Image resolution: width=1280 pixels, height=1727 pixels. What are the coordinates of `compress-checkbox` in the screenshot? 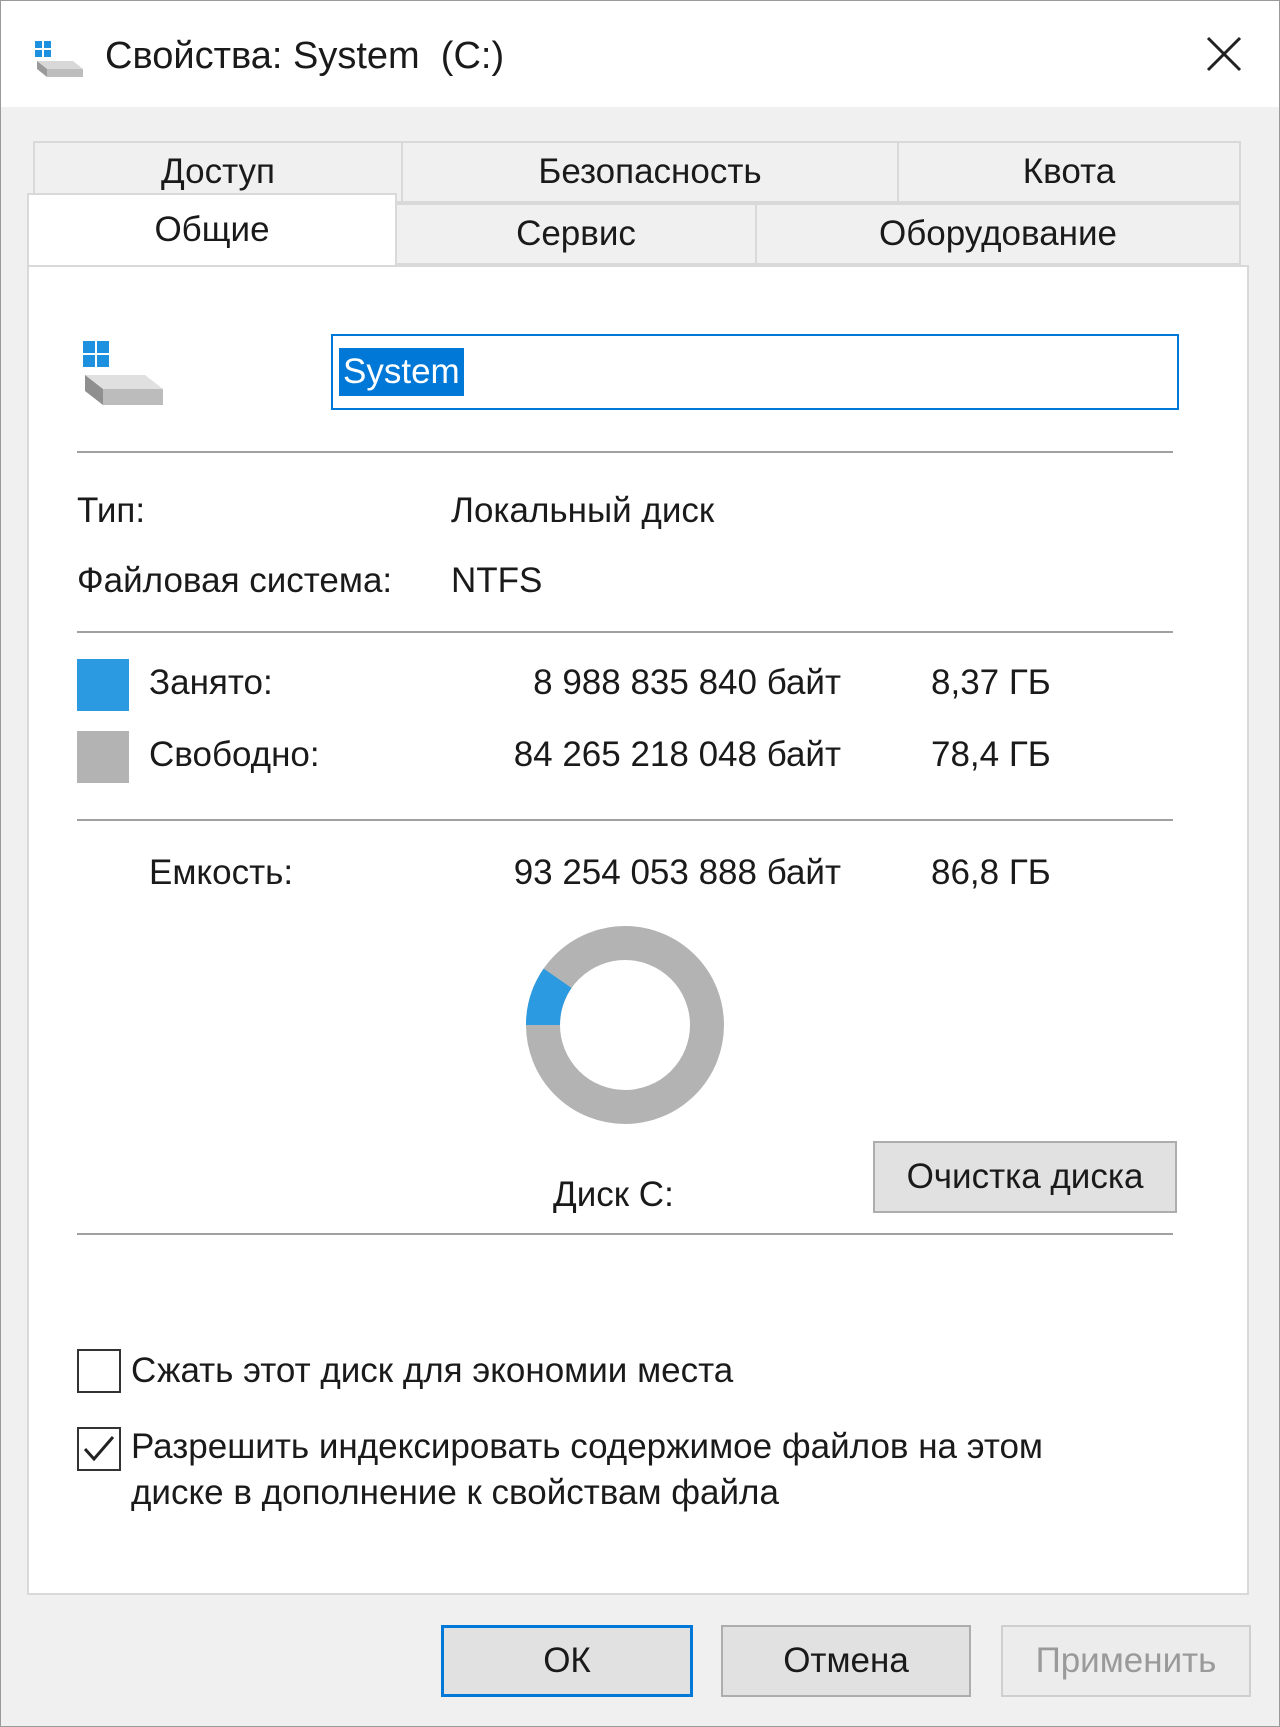 It's located at (99, 1371).